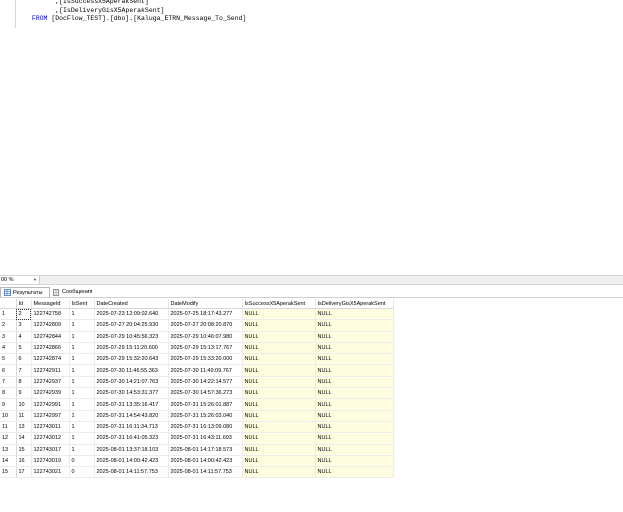 The height and width of the screenshot is (512, 623). What do you see at coordinates (50, 337) in the screenshot?
I see `table-cell: 122742844` at bounding box center [50, 337].